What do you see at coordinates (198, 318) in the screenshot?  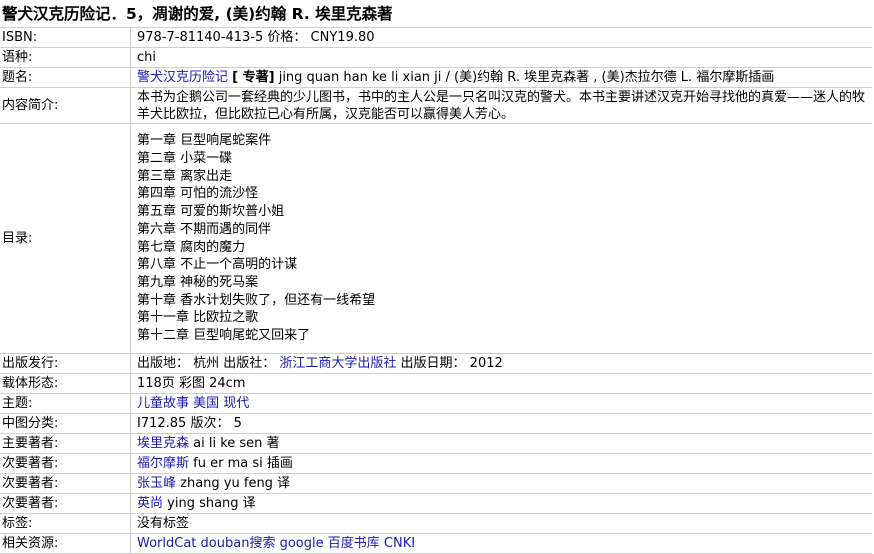 I see `toc-chapter: 第十一章 比欧拉之歌` at bounding box center [198, 318].